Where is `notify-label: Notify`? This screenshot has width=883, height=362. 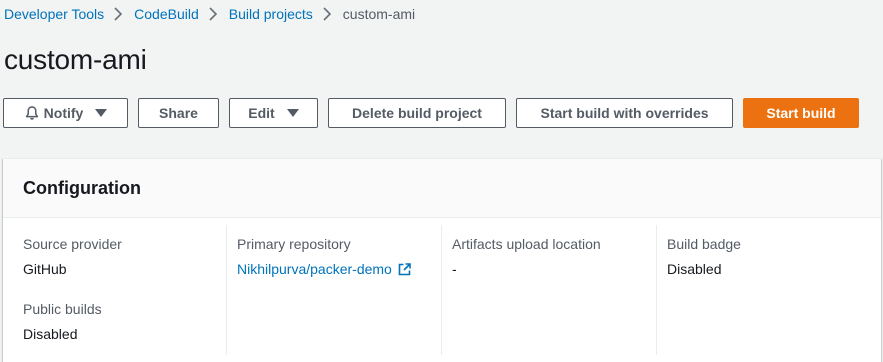 notify-label: Notify is located at coordinates (63, 113).